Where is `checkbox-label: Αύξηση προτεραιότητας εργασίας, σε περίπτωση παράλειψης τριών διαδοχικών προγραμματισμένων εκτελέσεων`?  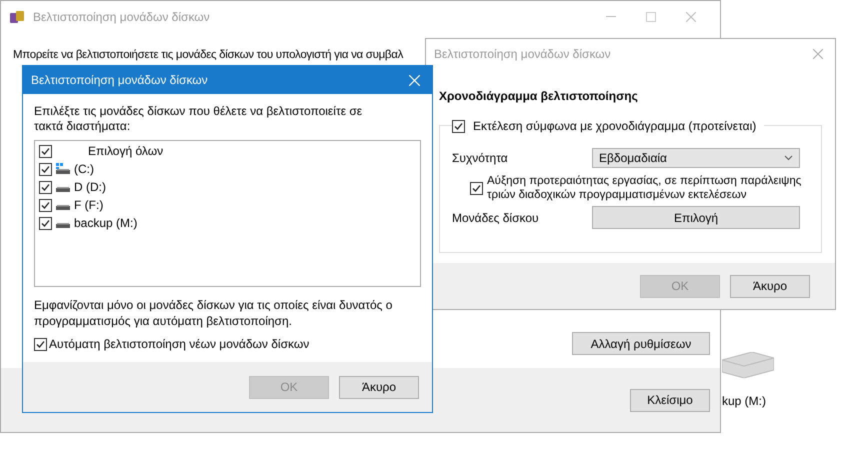 checkbox-label: Αύξηση προτεραιότητας εργασίας, σε περίπτωση παράλειψης τριών διαδοχικών προγραμματισμένων εκτελέσεων is located at coordinates (644, 188).